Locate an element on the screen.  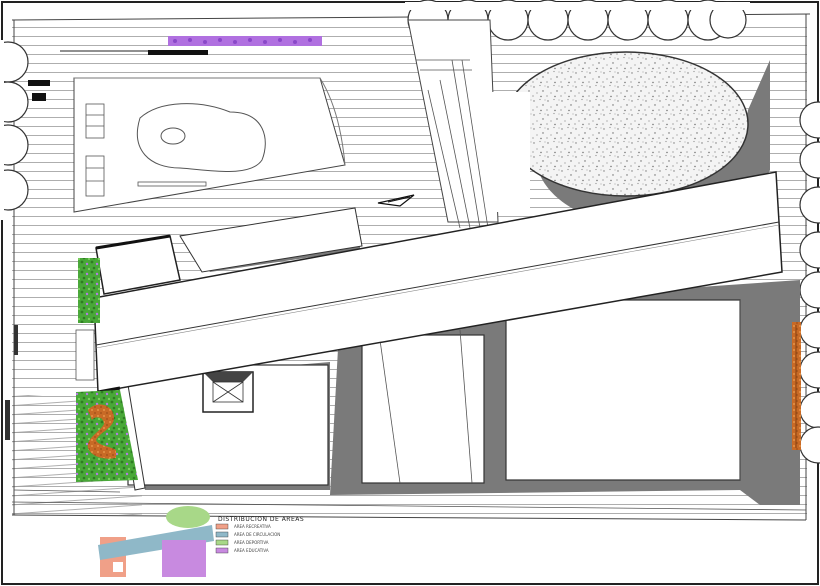
planting-strip-left is located at coordinates (89, 290).